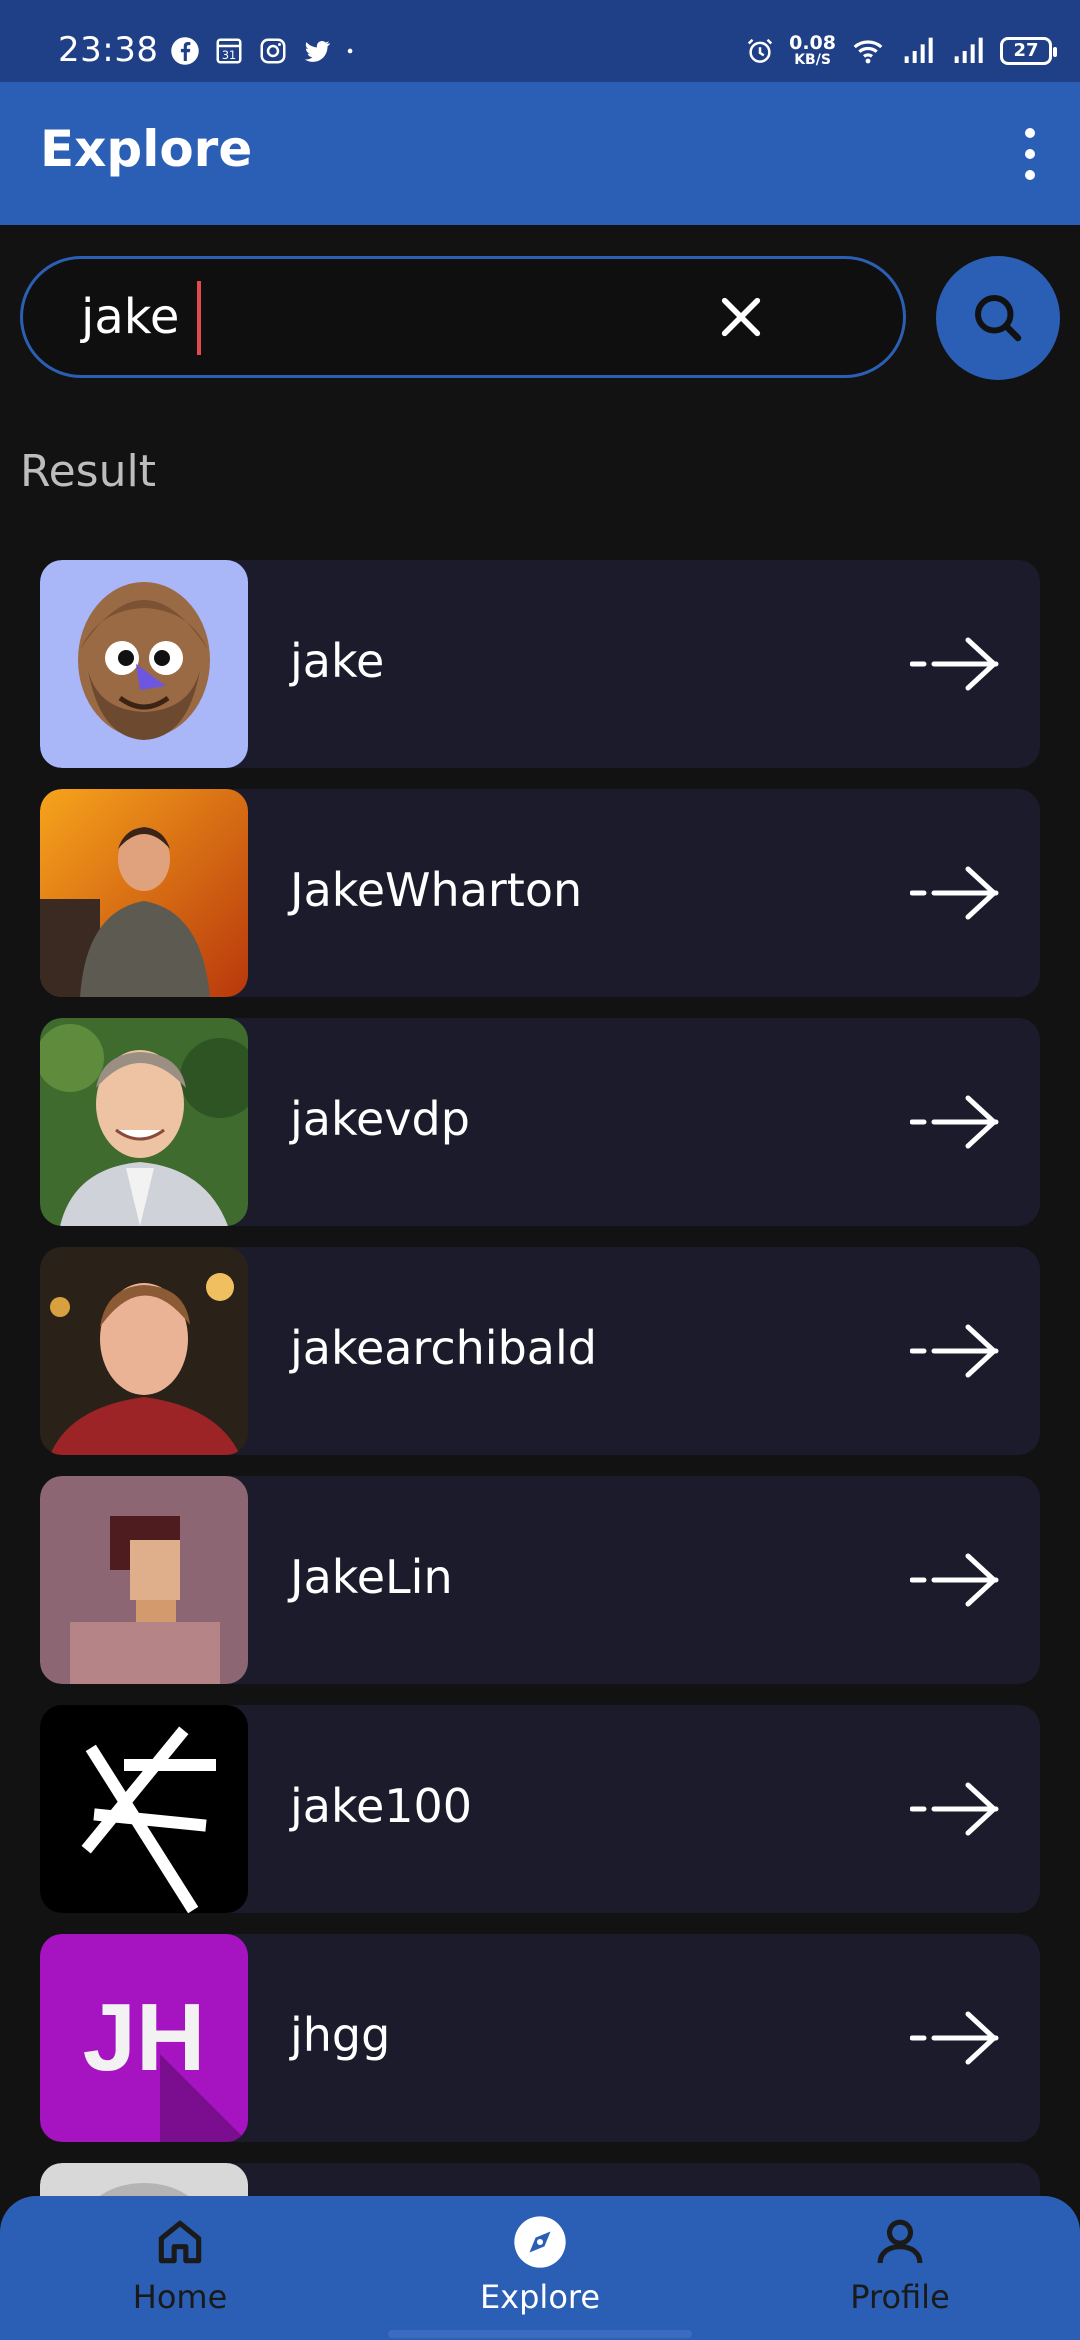  What do you see at coordinates (900, 2241) in the screenshot?
I see `person-icon` at bounding box center [900, 2241].